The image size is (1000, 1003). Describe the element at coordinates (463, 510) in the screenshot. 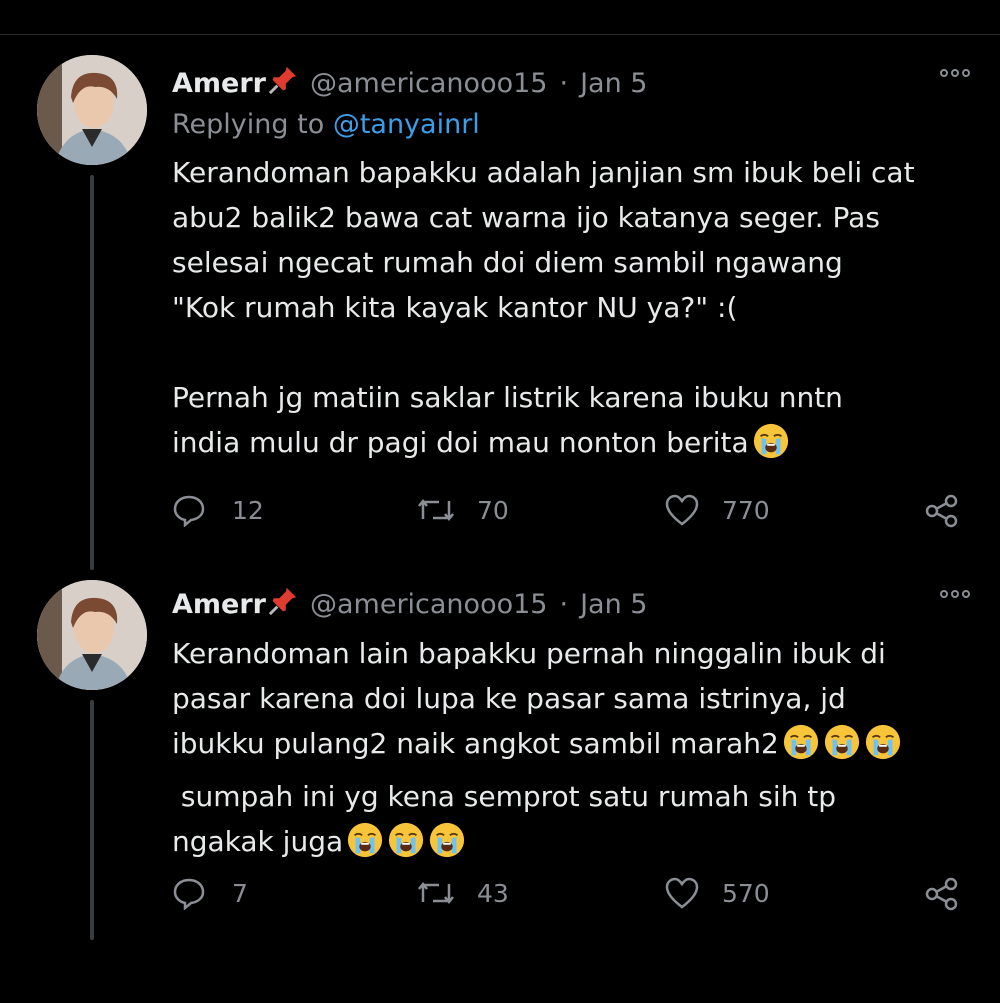

I see `retweet-button: 70` at that location.